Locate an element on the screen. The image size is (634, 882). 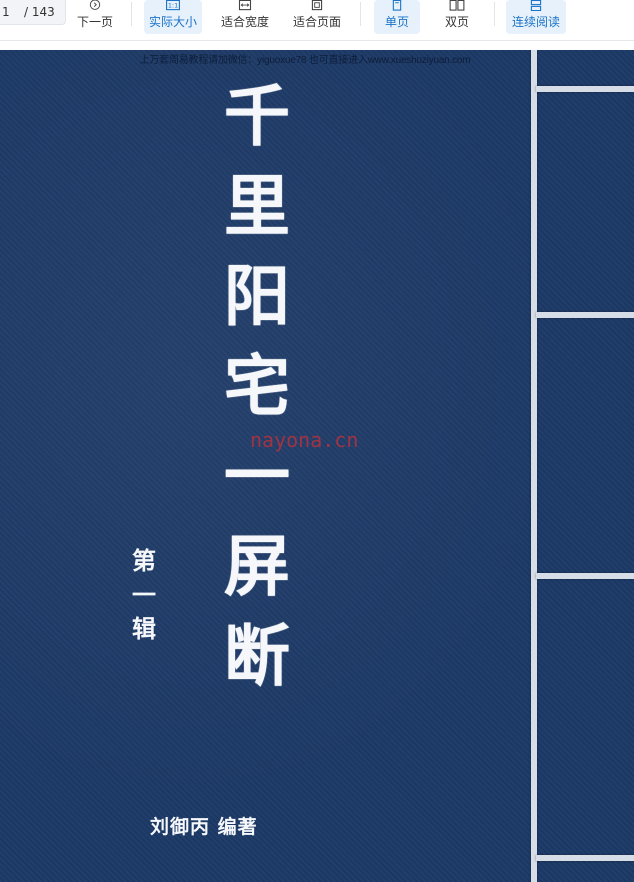
volume-label: 第 一 辑 is located at coordinates (144, 595).